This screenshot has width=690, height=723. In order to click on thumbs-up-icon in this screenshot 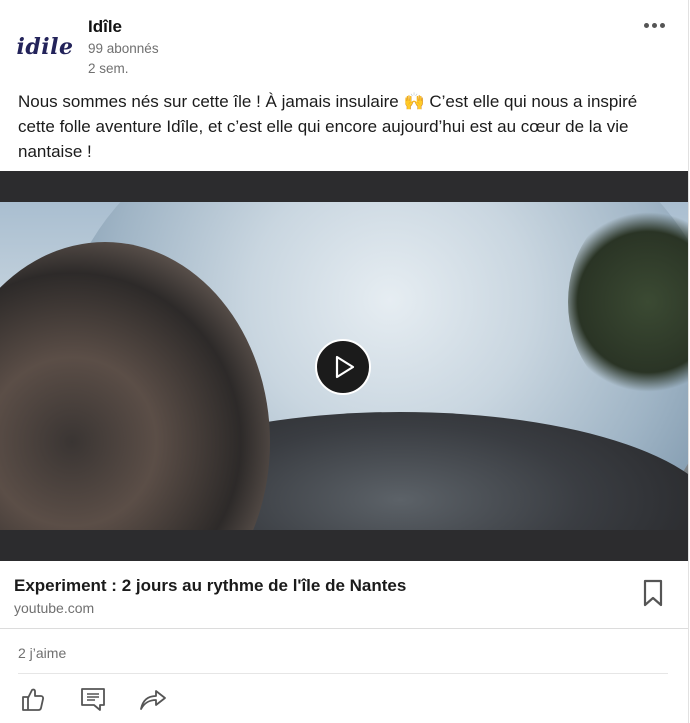, I will do `click(33, 699)`.